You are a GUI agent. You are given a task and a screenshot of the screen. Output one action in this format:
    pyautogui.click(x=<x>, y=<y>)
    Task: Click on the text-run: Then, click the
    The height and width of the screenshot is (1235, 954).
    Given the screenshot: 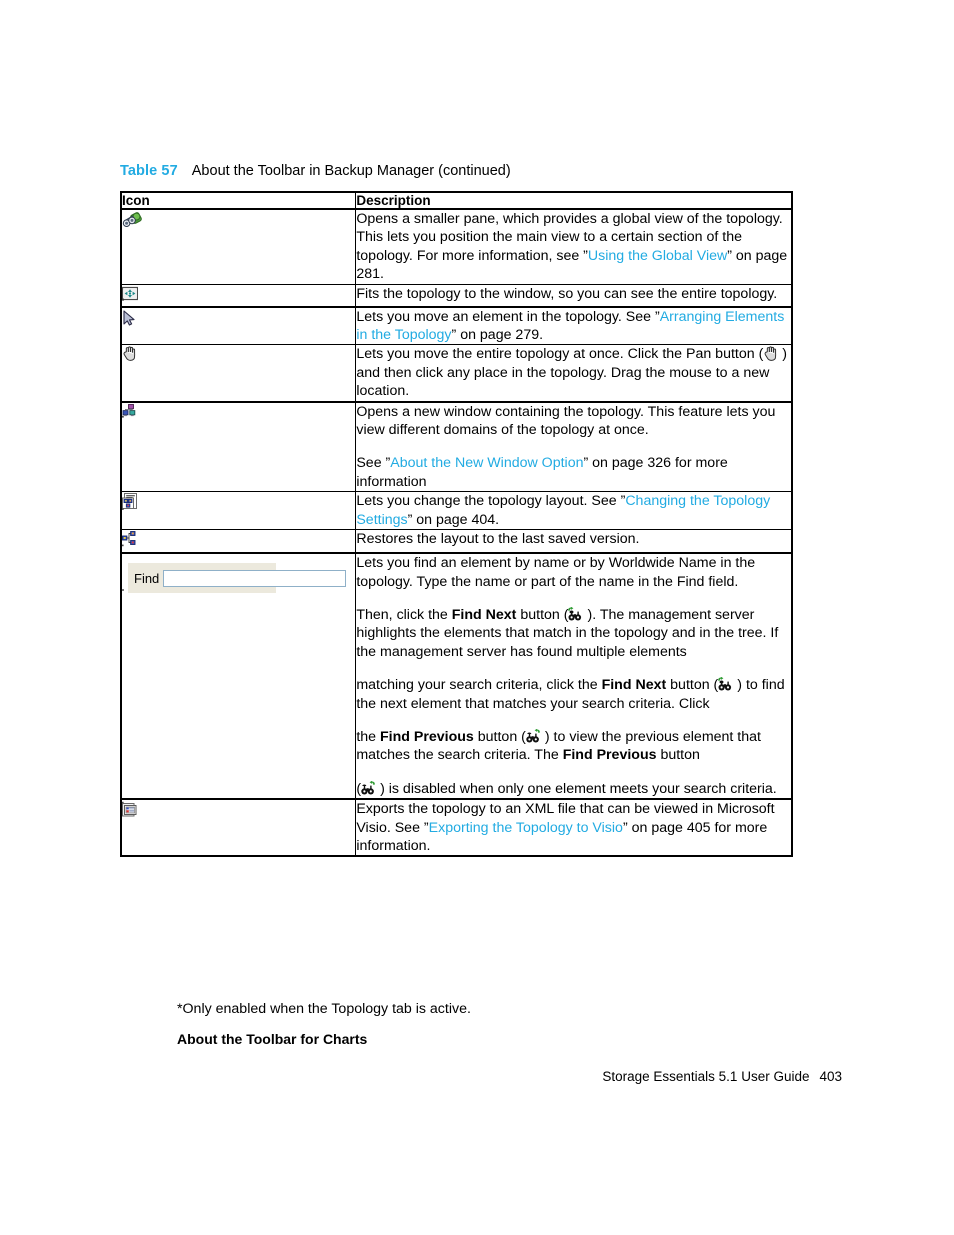 What is the action you would take?
    pyautogui.click(x=404, y=614)
    